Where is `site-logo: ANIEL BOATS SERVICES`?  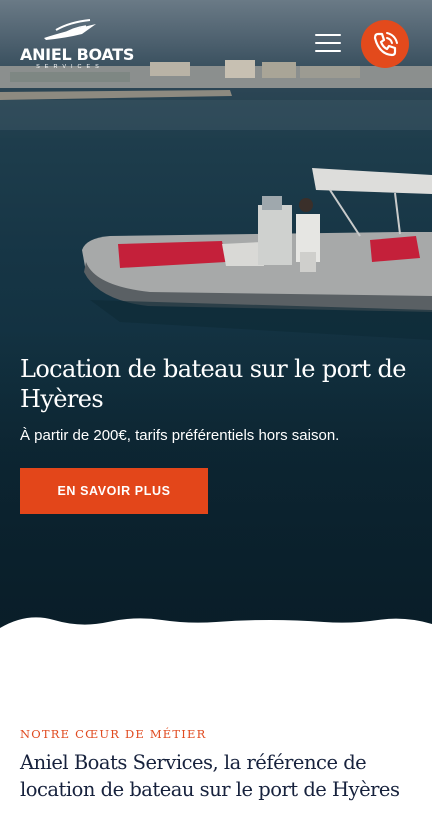
site-logo: ANIEL BOATS SERVICES is located at coordinates (77, 45).